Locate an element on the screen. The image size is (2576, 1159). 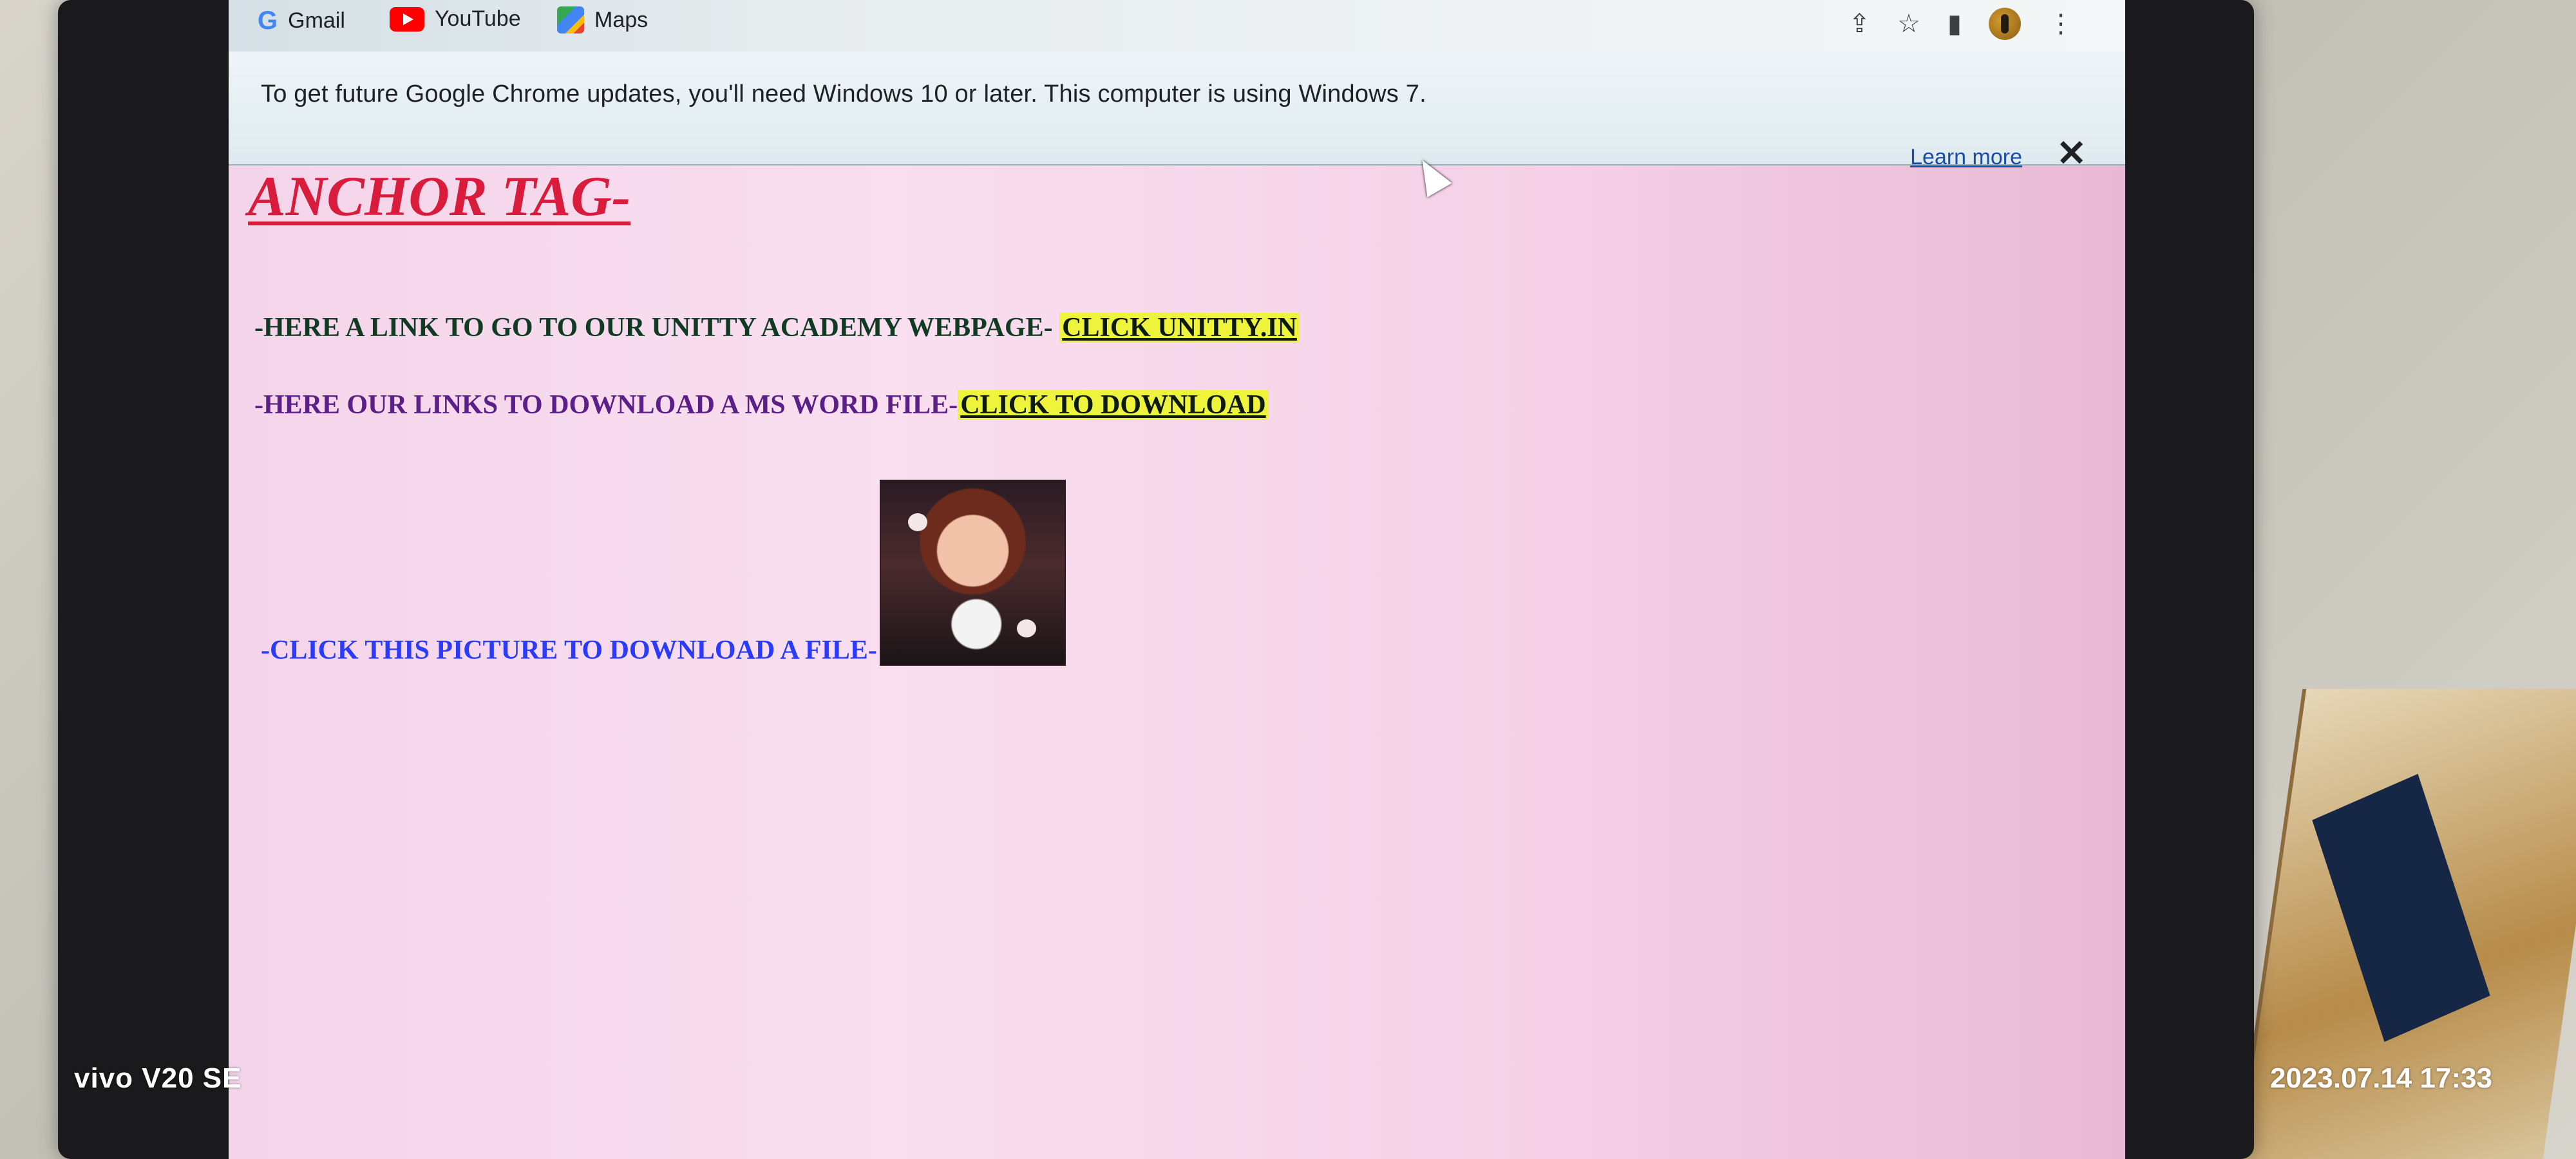
bookmark-gmail: G Gmail is located at coordinates (301, 20).